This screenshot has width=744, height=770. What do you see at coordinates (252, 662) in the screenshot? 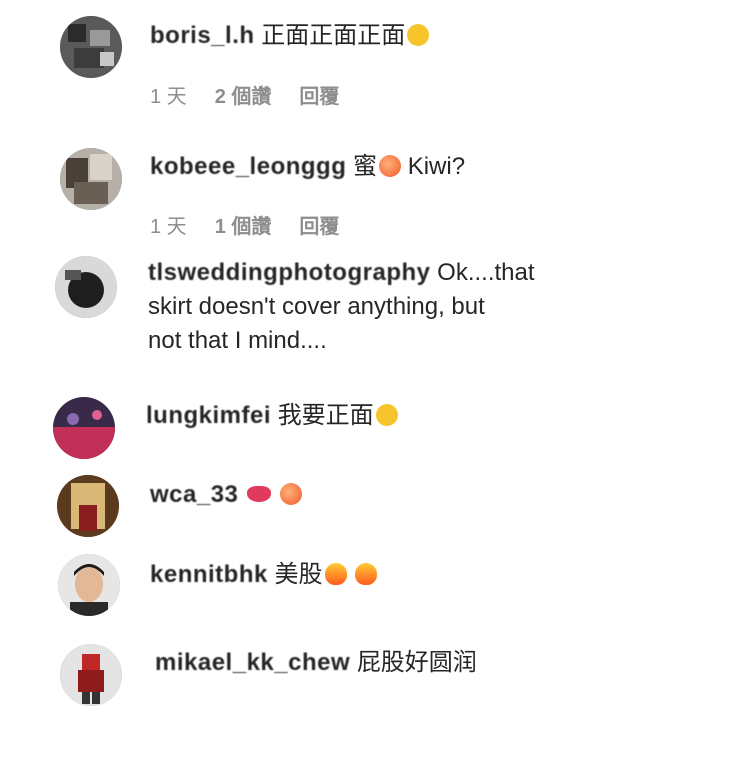
I see `username-link: mikael_kk_chew` at bounding box center [252, 662].